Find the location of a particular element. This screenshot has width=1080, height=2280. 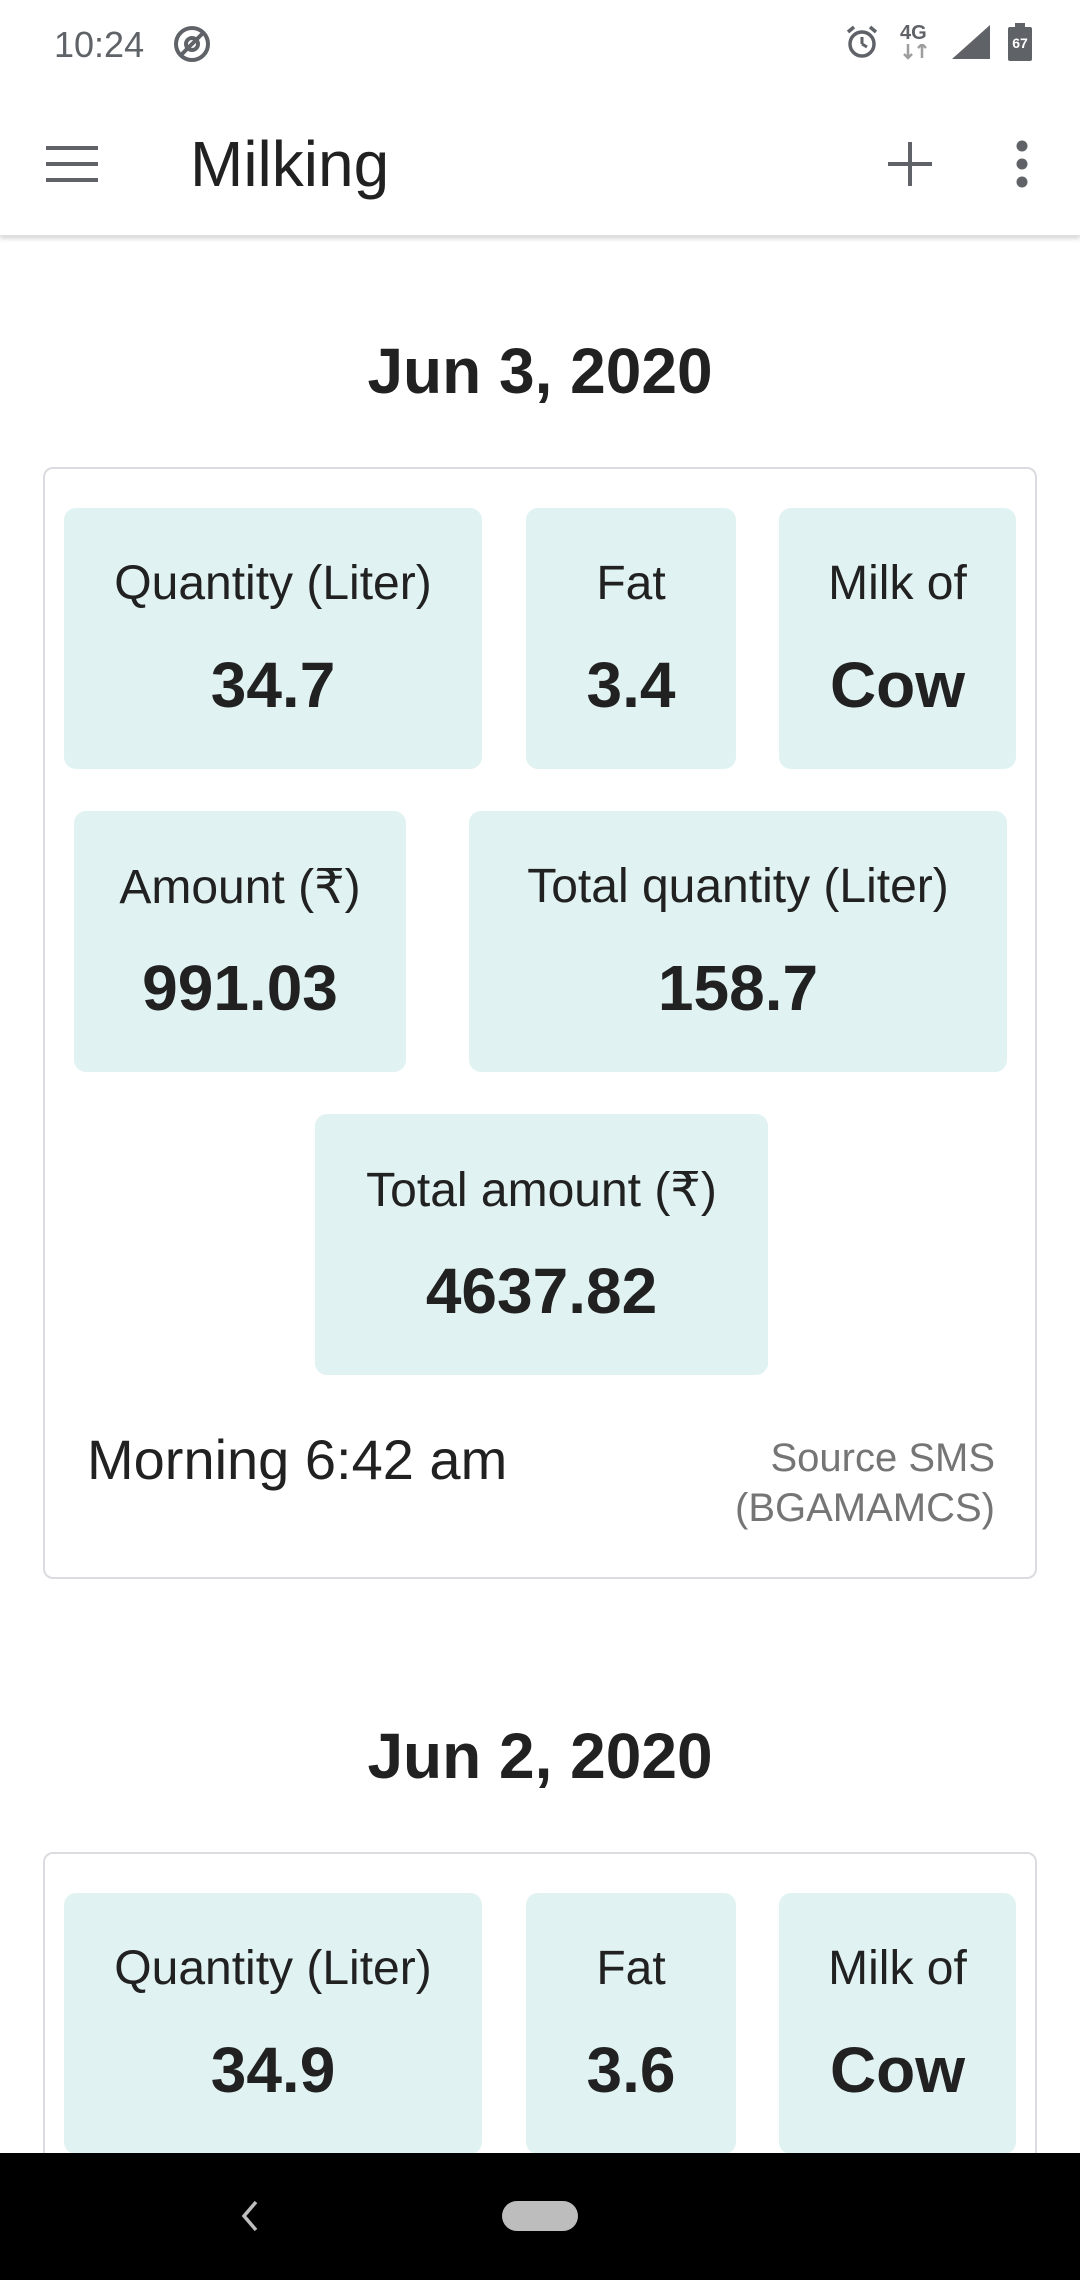

page-title: Milking is located at coordinates (290, 164).